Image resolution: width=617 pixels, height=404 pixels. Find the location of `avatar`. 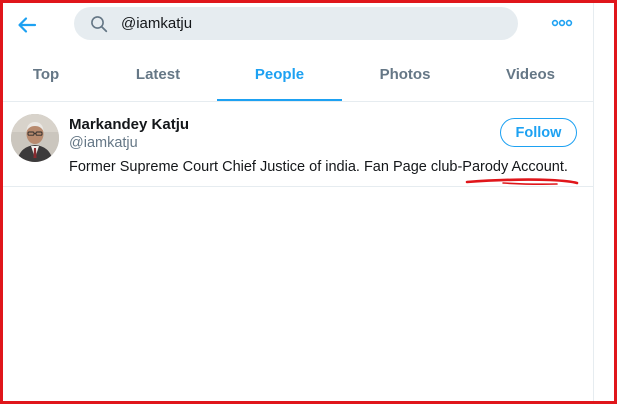

avatar is located at coordinates (35, 138).